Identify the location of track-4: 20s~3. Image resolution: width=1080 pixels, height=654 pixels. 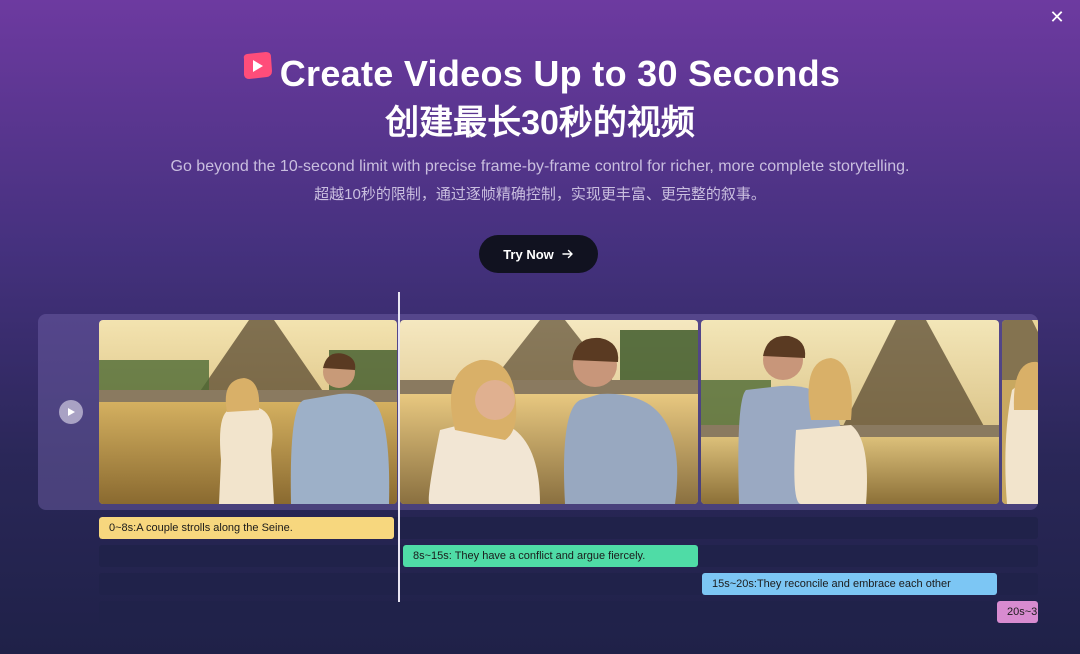
(568, 612).